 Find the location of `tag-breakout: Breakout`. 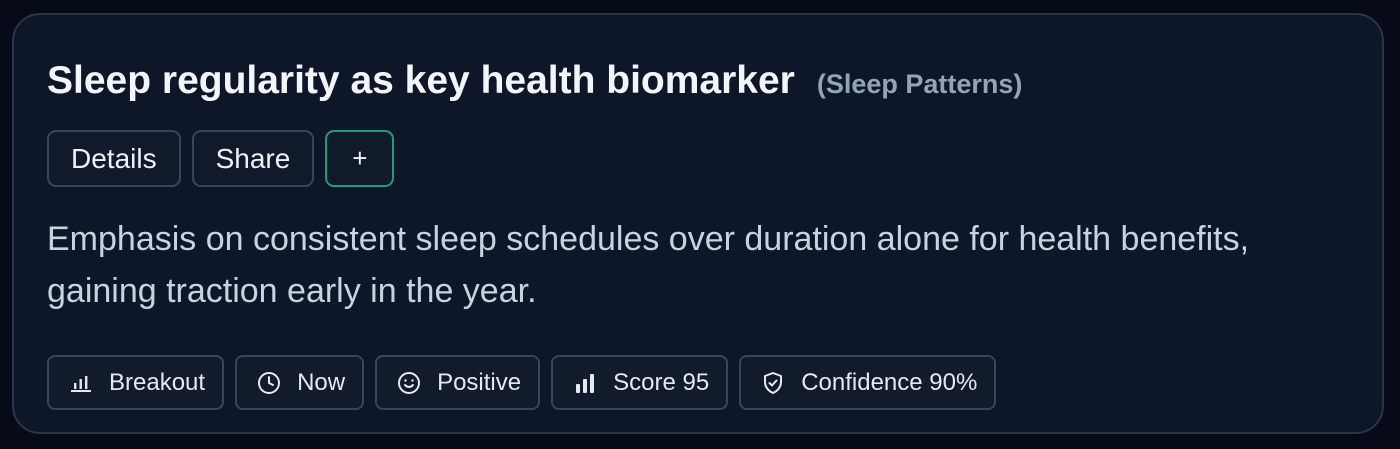

tag-breakout: Breakout is located at coordinates (136, 382).